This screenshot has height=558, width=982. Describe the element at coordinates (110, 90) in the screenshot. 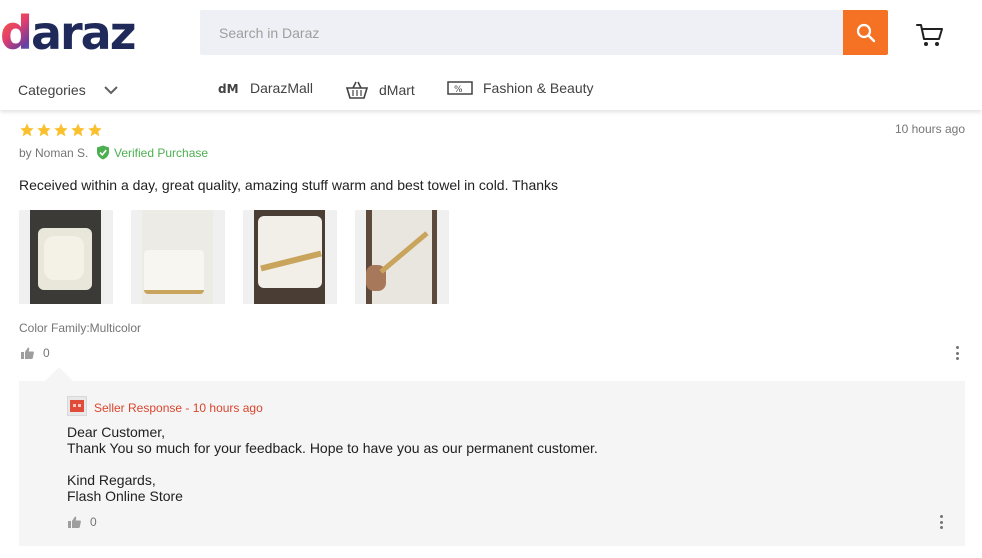

I see `chevron-down-icon` at that location.